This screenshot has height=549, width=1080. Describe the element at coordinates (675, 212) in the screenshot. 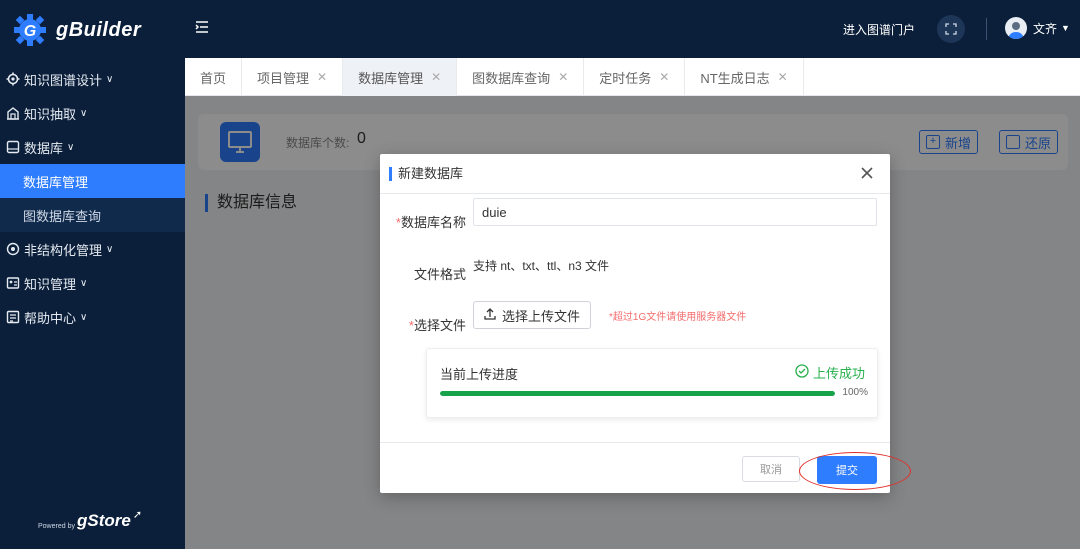

I see `database-name-input` at that location.